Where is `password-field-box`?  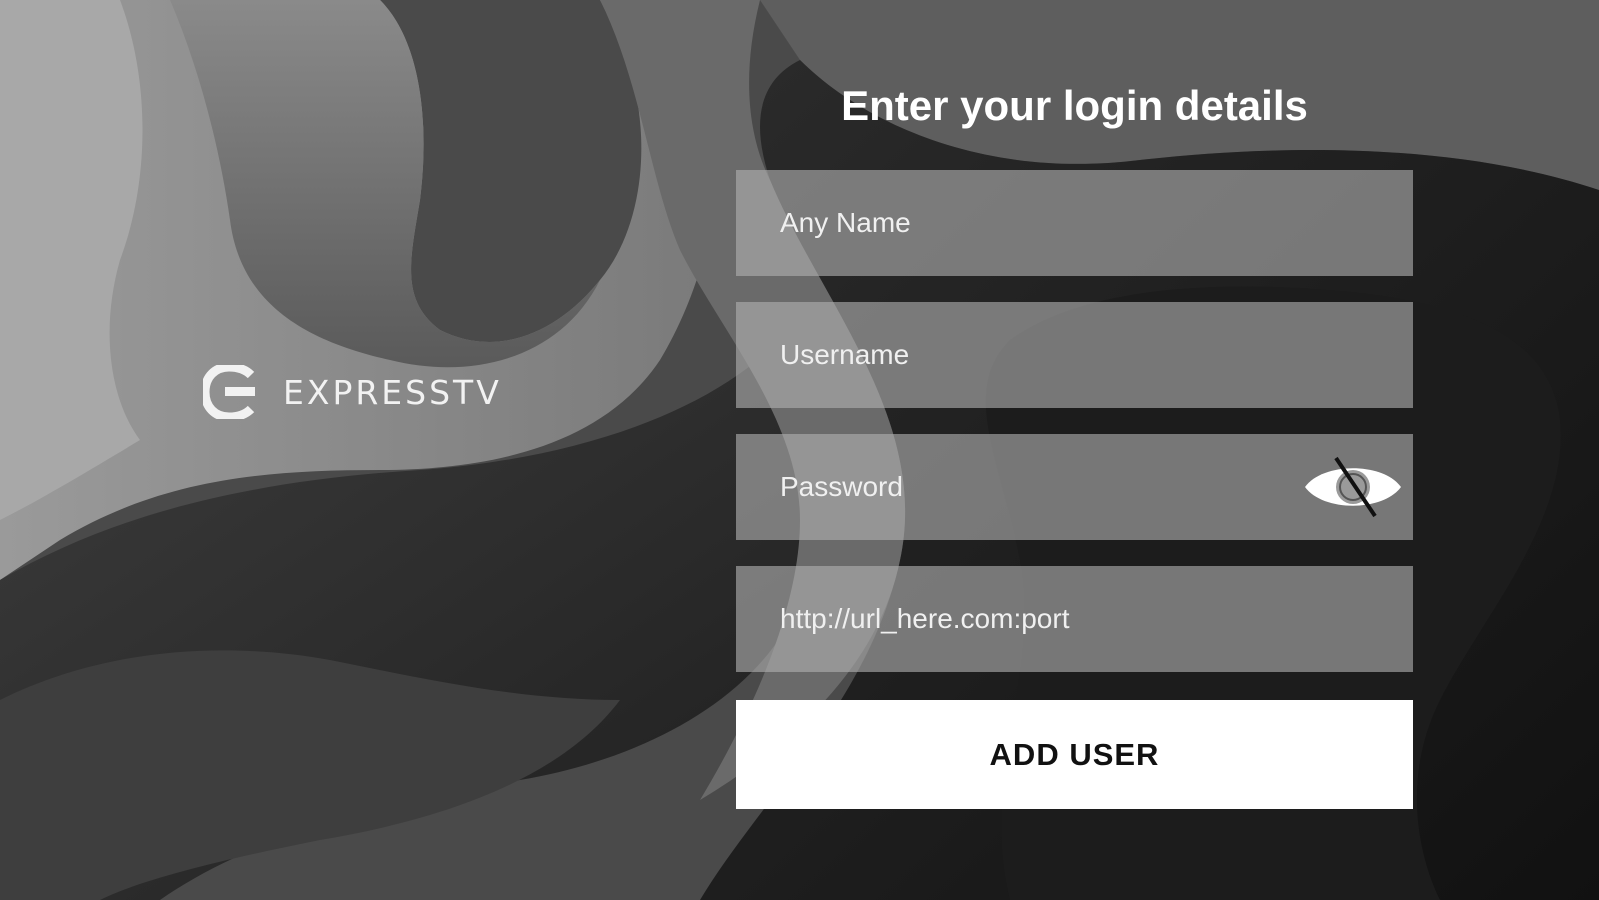
password-field-box is located at coordinates (1074, 487).